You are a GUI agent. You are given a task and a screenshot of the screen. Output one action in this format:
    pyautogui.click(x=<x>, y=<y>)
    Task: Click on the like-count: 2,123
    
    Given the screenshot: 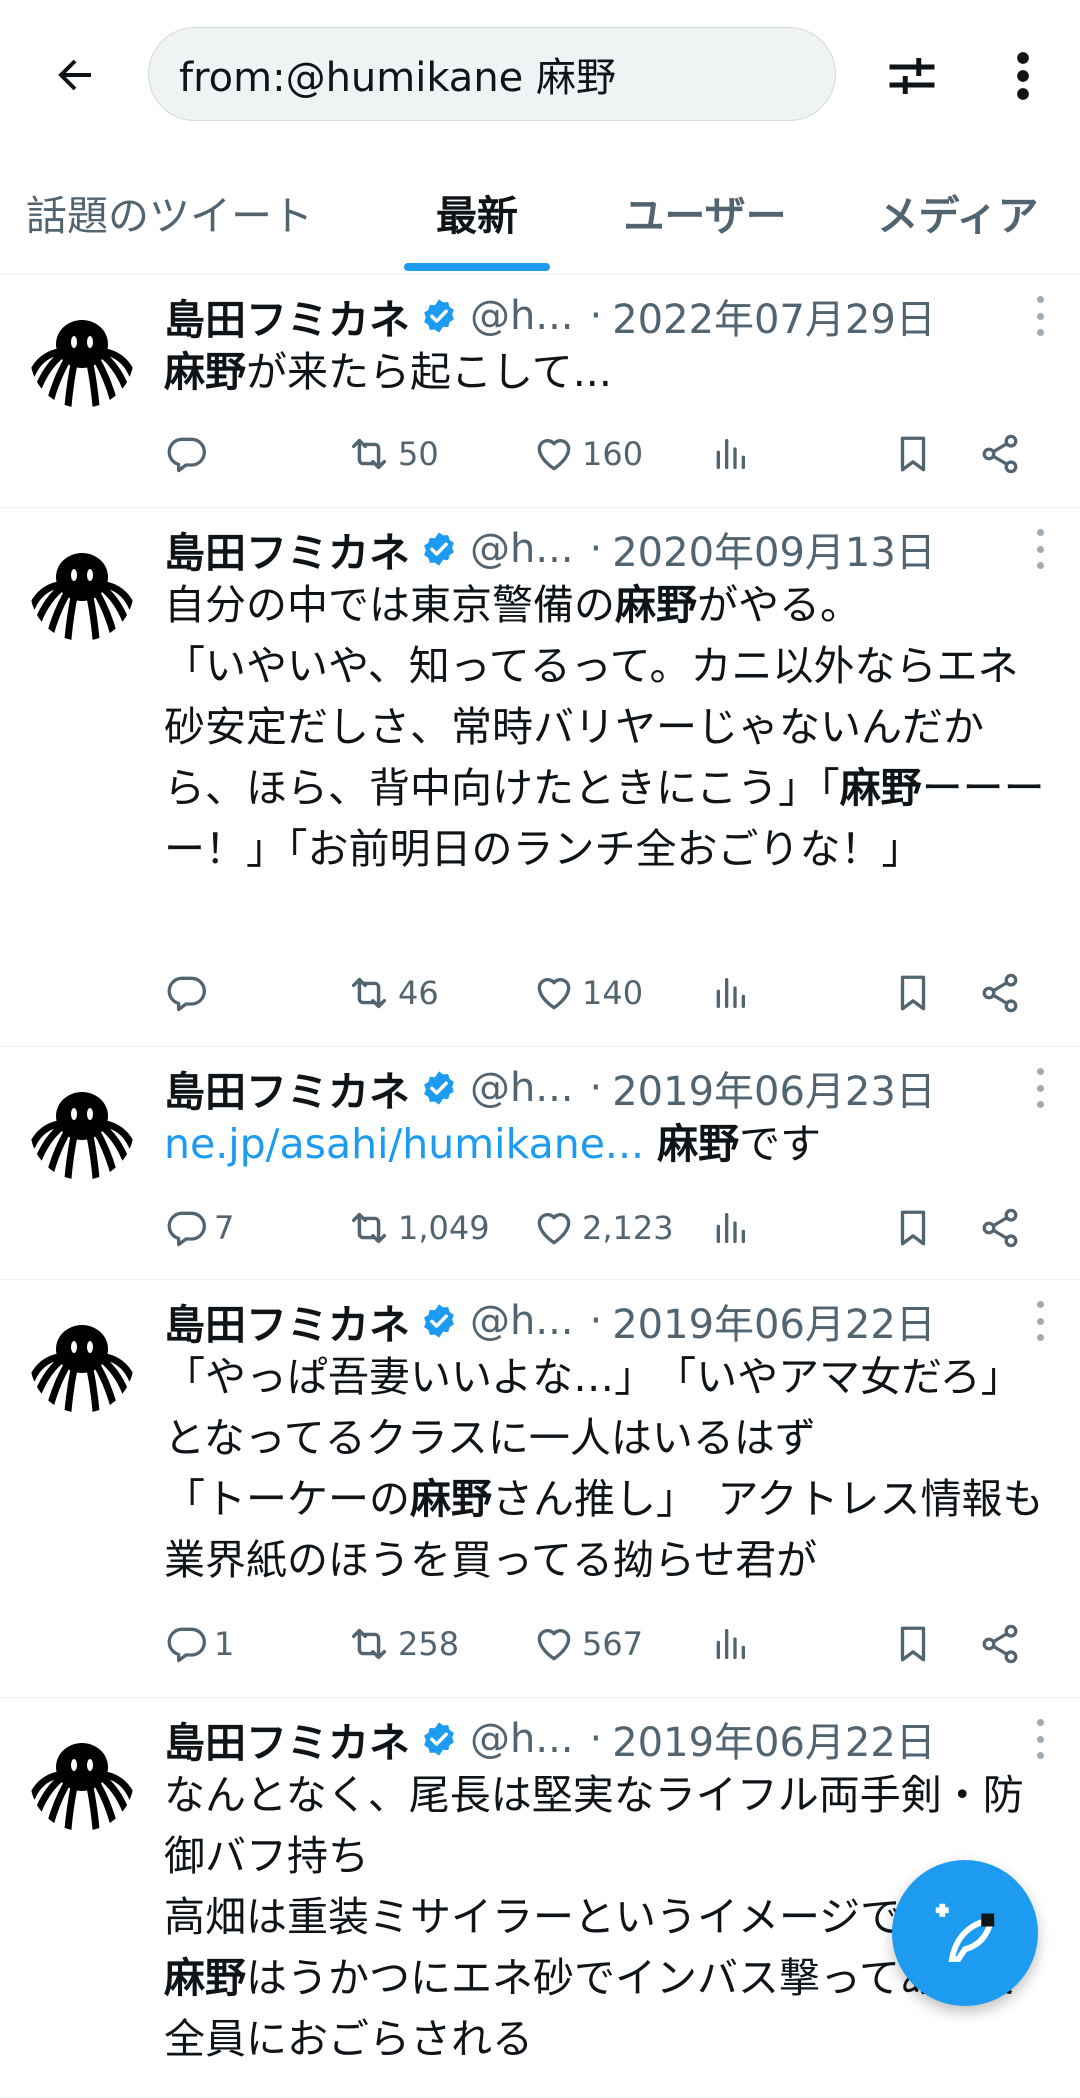 What is the action you would take?
    pyautogui.click(x=628, y=1228)
    